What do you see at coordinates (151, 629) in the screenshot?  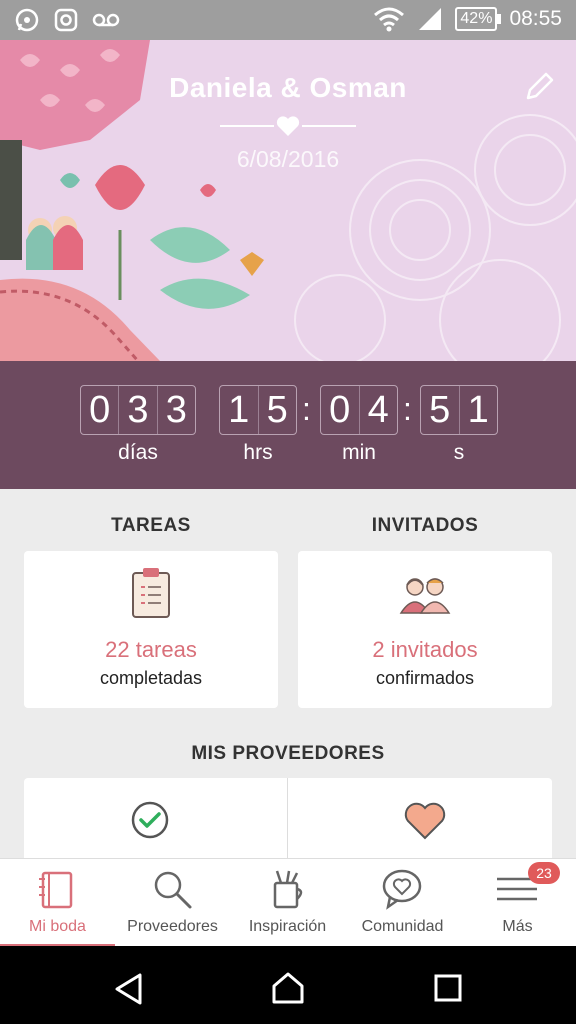 I see `tasks-card: 22 tareas completadas` at bounding box center [151, 629].